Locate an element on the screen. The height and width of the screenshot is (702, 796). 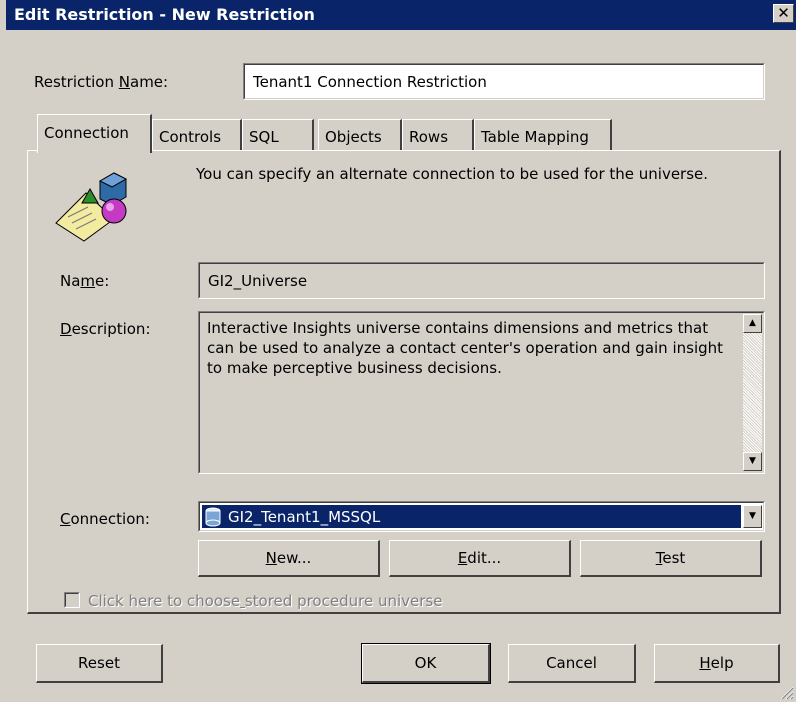
connection-selected-item: GI2_Tenant1_MSSQL is located at coordinates (471, 516).